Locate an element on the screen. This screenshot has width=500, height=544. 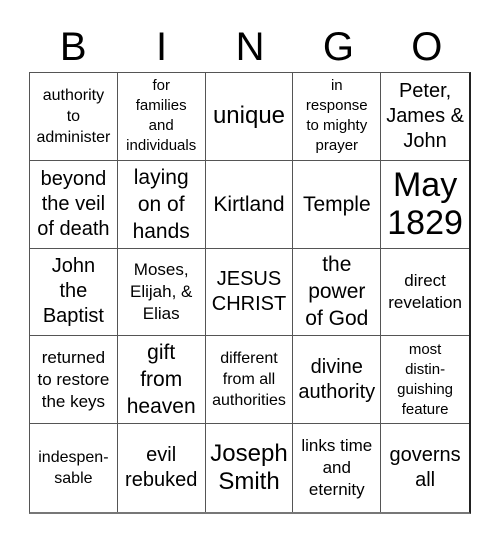
bingo-cell: links time and eternity is located at coordinates (337, 468).